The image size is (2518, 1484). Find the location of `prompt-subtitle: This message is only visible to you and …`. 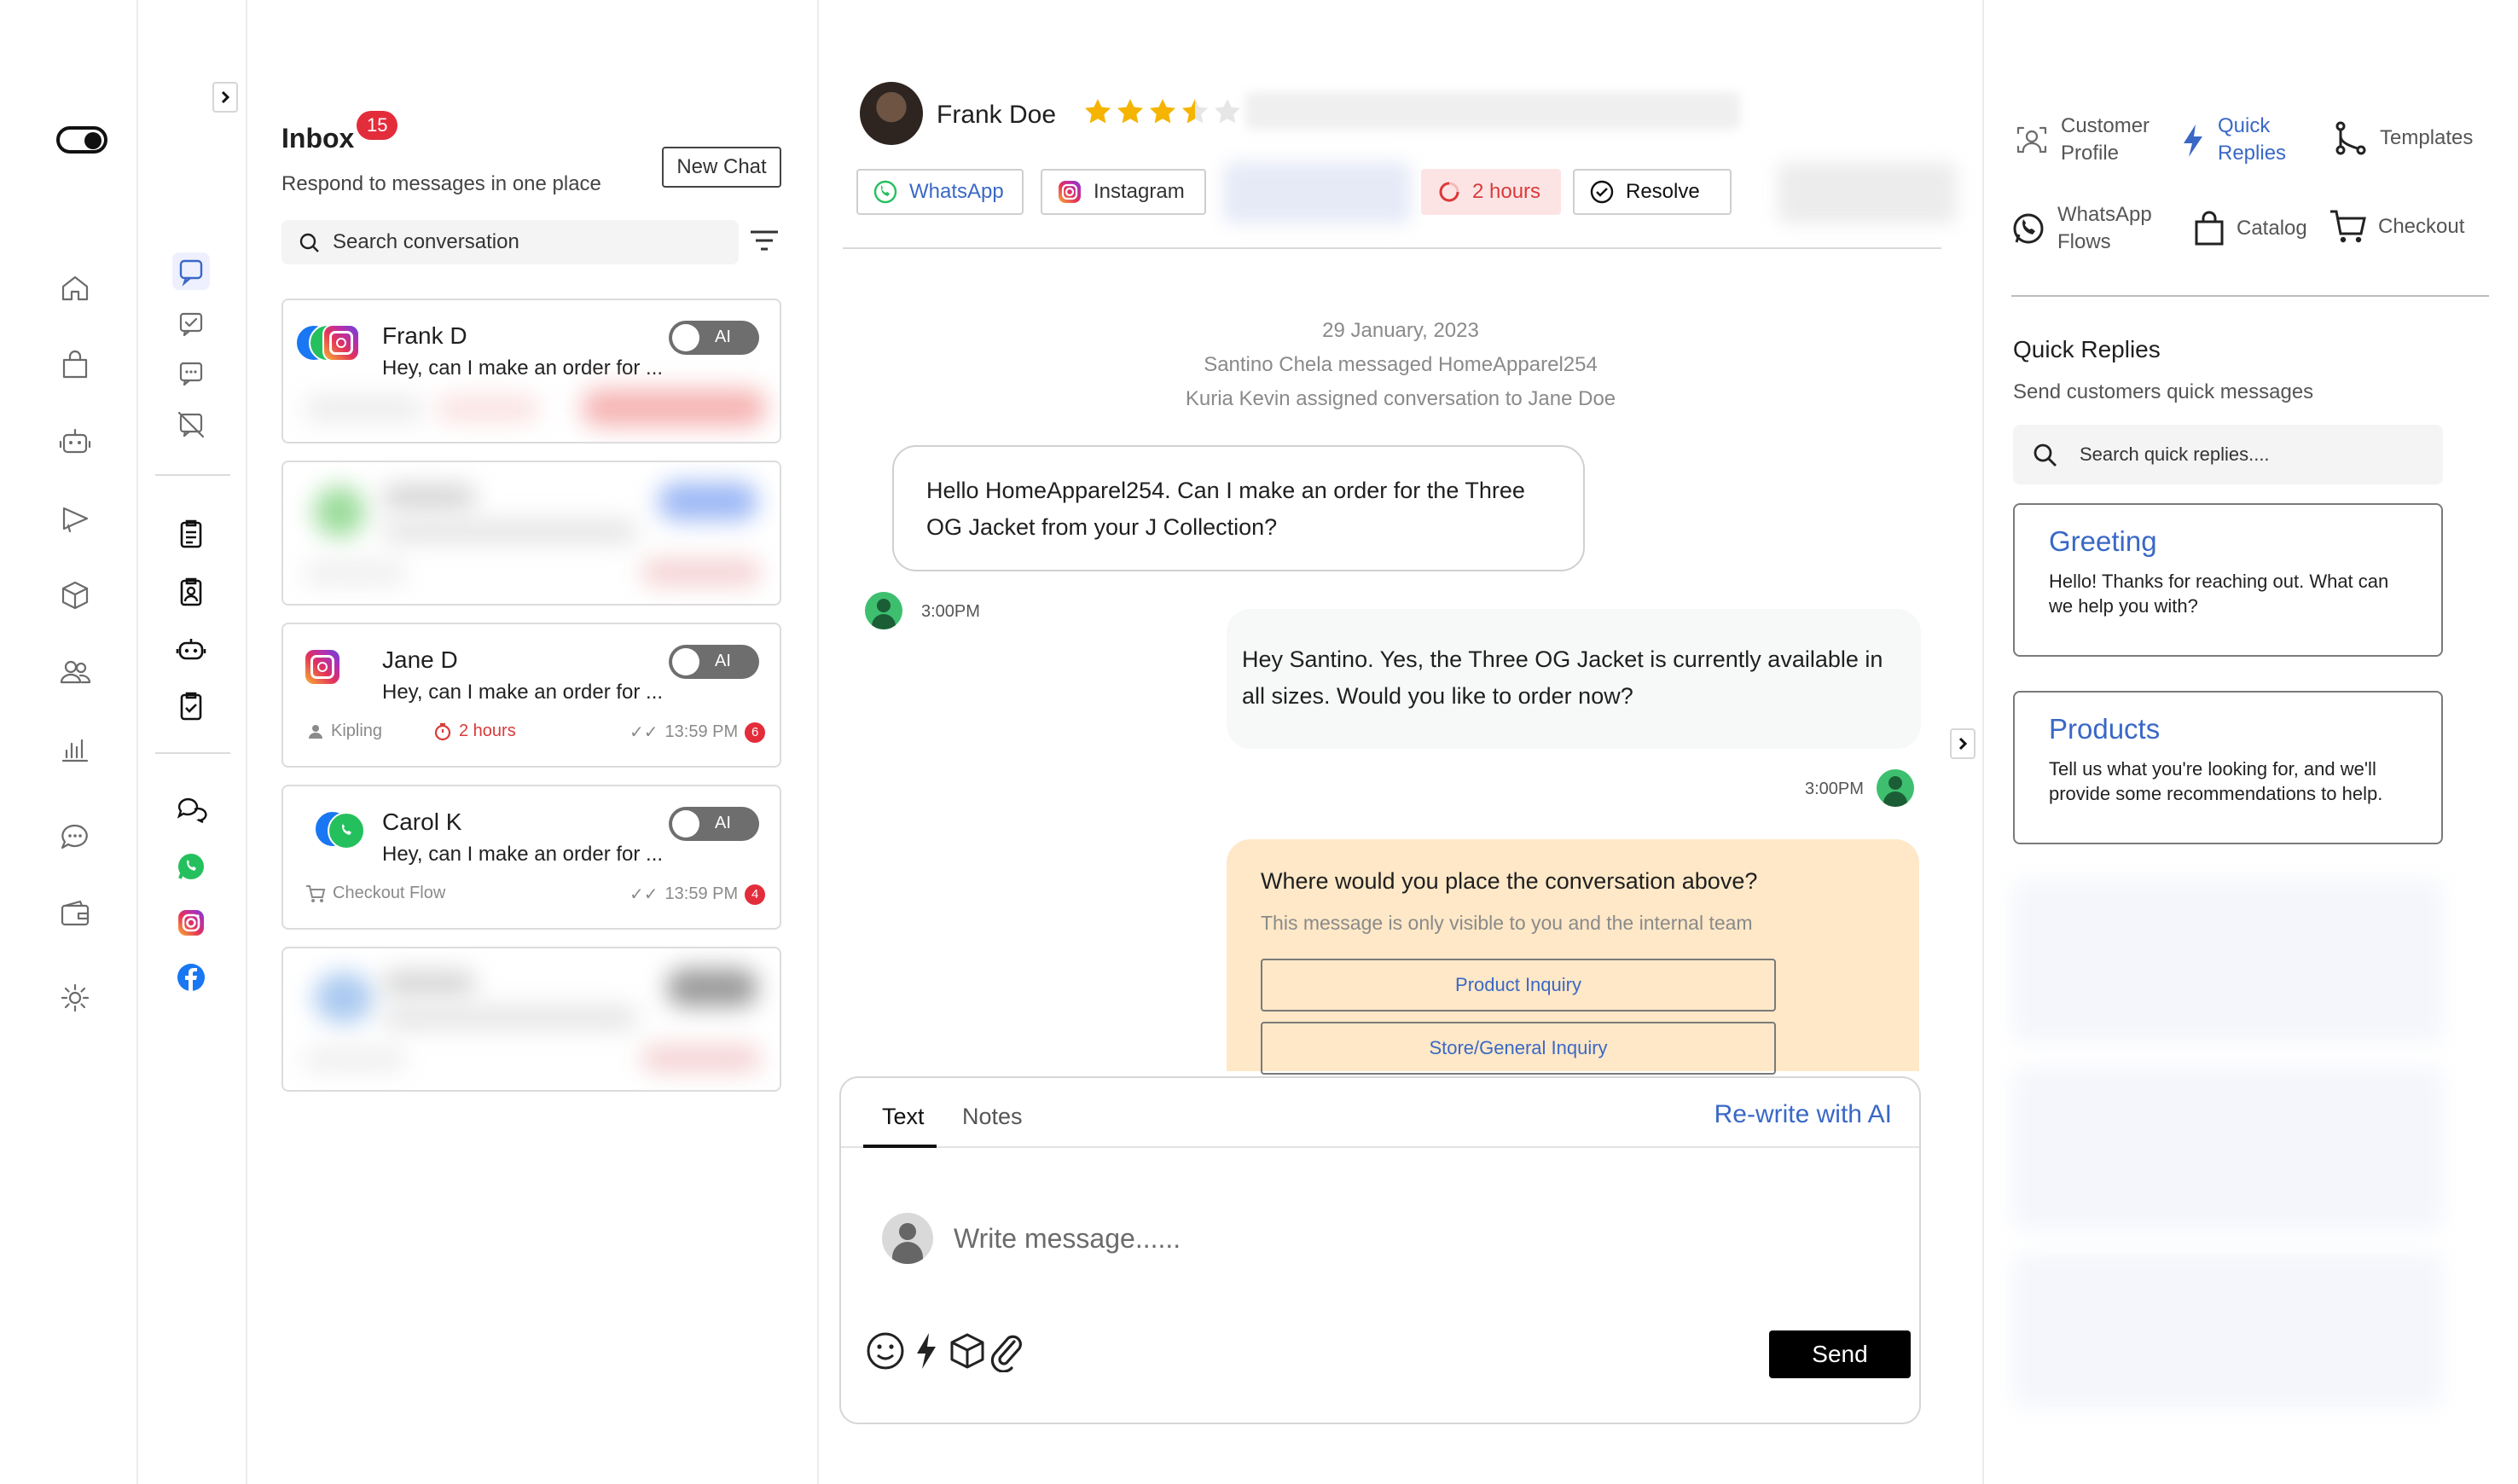

prompt-subtitle: This message is only visible to you and … is located at coordinates (1507, 923).